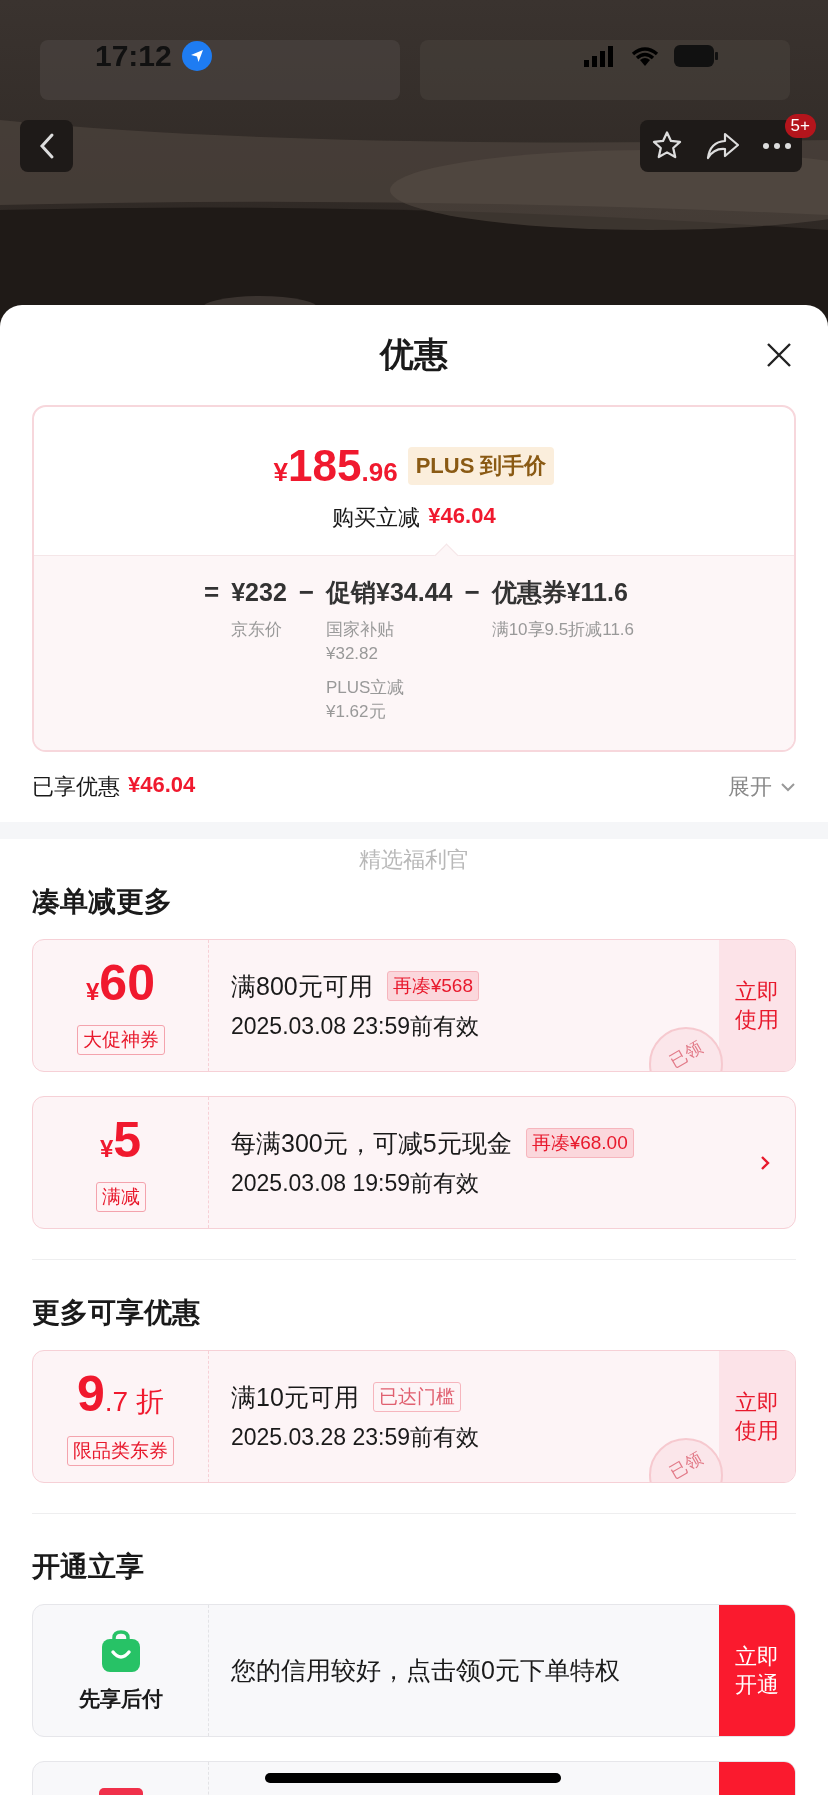 The height and width of the screenshot is (1795, 828). Describe the element at coordinates (302, 986) in the screenshot. I see `coupon-title: 满800元可用` at that location.